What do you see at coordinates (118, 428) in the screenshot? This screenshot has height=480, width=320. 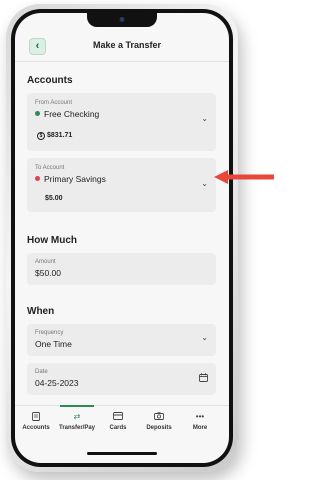 I see `tab-label: Cards` at bounding box center [118, 428].